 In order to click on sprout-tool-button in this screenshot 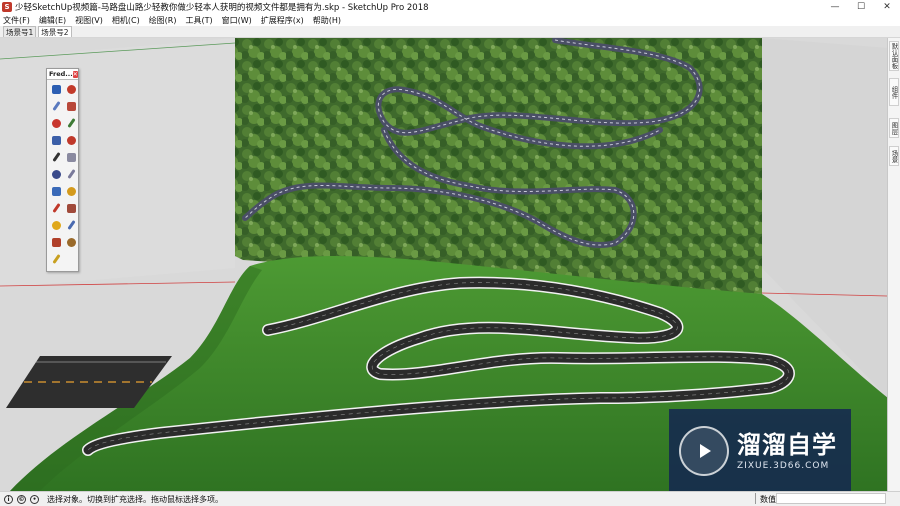, I will do `click(56, 259)`.